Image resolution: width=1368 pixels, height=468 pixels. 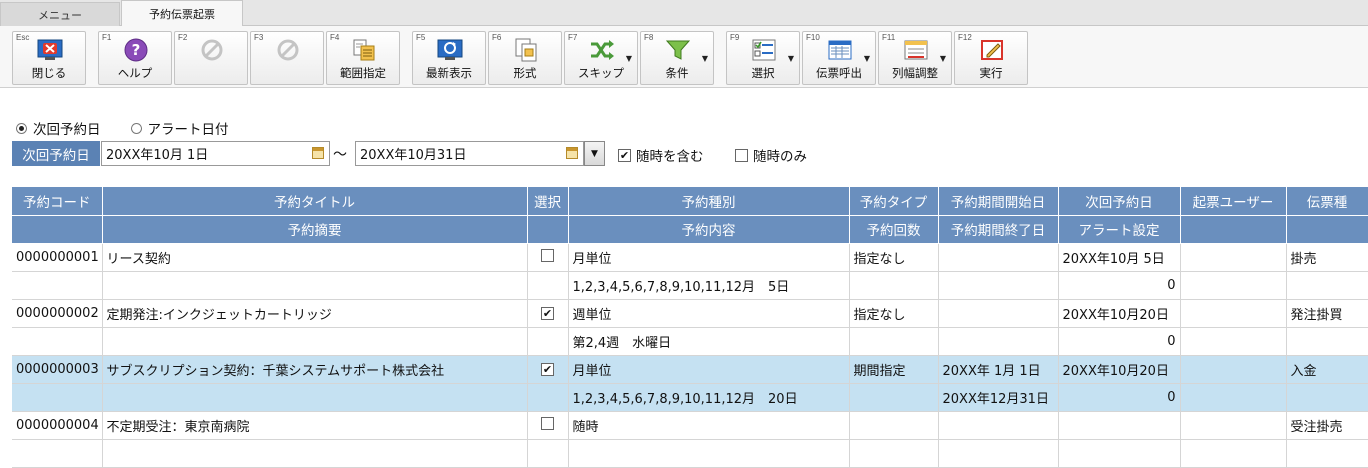 I want to click on cell-type: 指定なし, so click(x=894, y=257).